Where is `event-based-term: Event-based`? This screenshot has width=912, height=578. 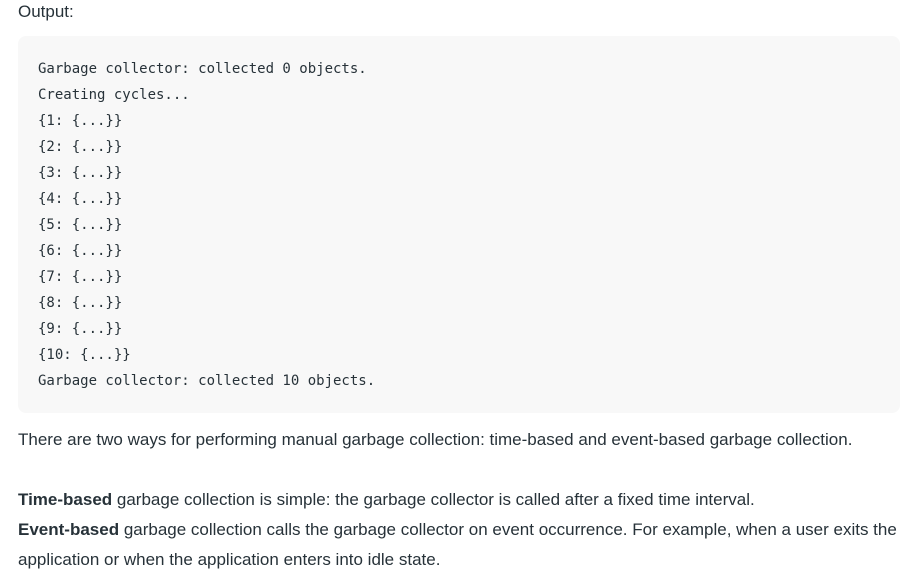 event-based-term: Event-based is located at coordinates (69, 529).